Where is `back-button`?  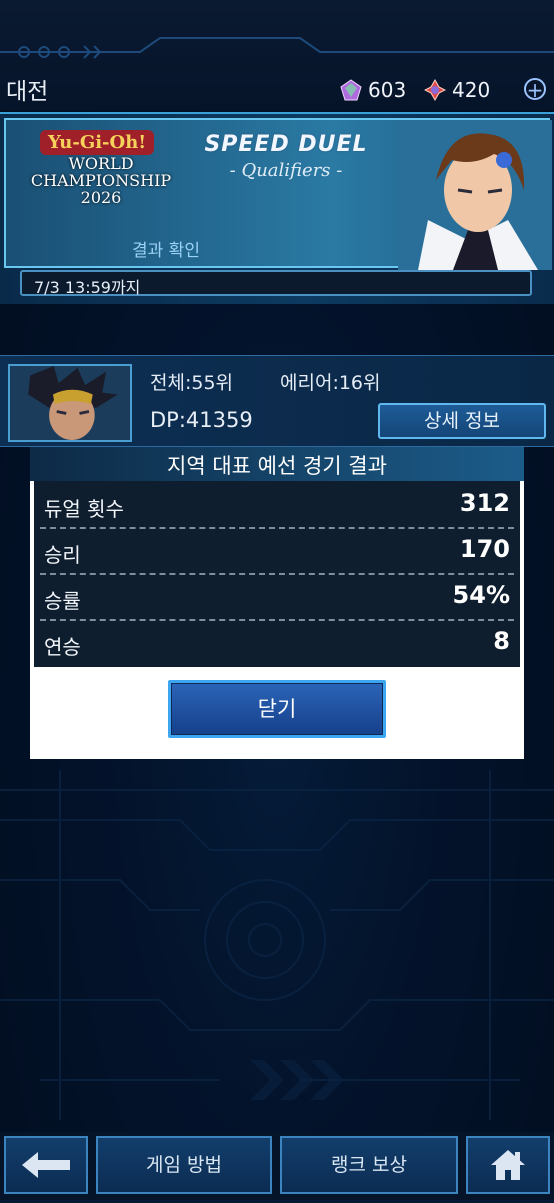
back-button is located at coordinates (46, 1165).